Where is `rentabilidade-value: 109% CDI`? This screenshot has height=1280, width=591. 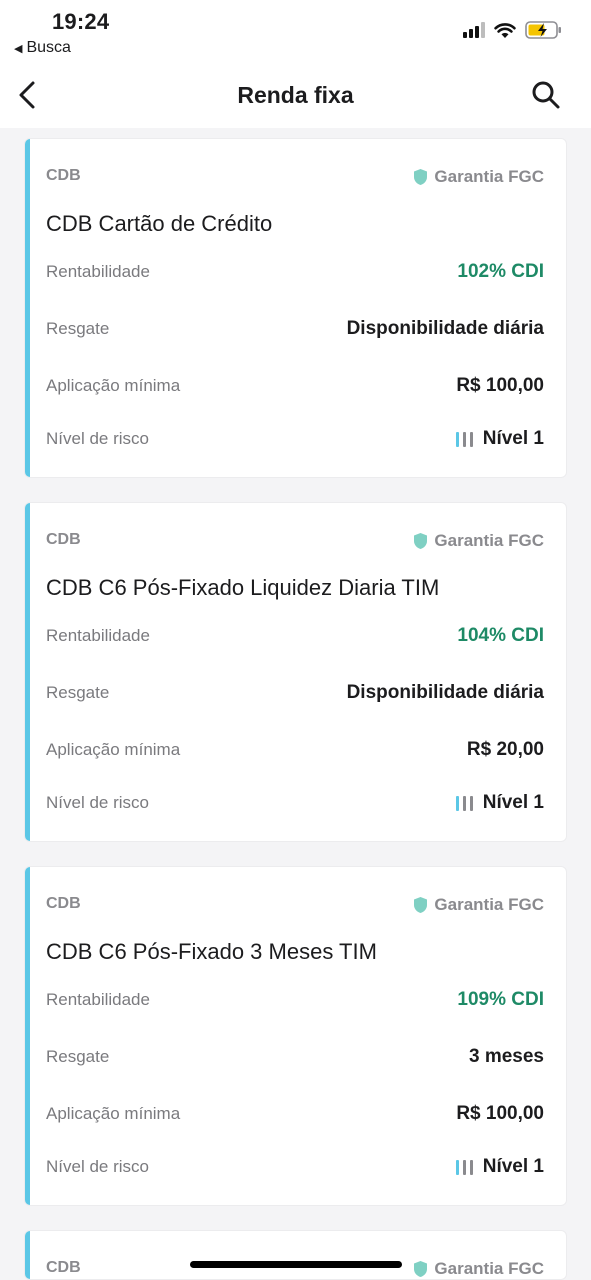
rentabilidade-value: 109% CDI is located at coordinates (500, 999).